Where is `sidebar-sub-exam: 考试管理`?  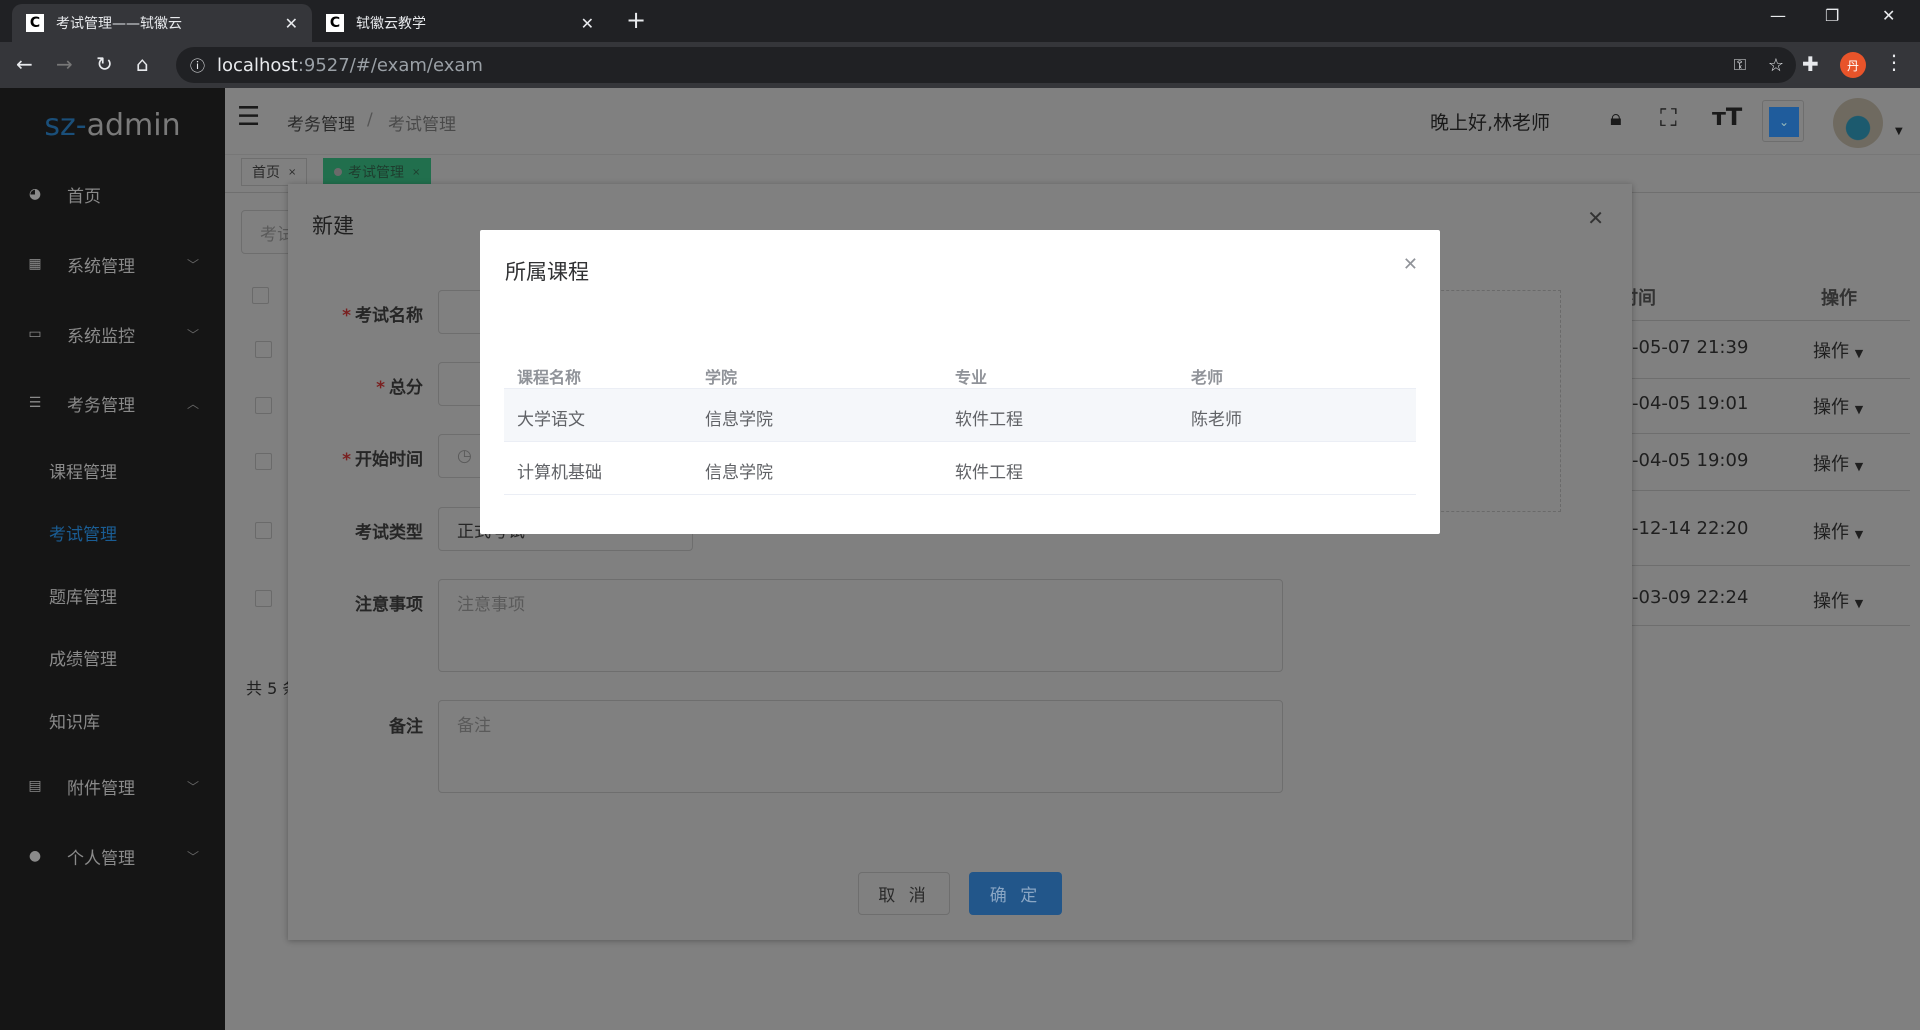 sidebar-sub-exam: 考试管理 is located at coordinates (83, 532).